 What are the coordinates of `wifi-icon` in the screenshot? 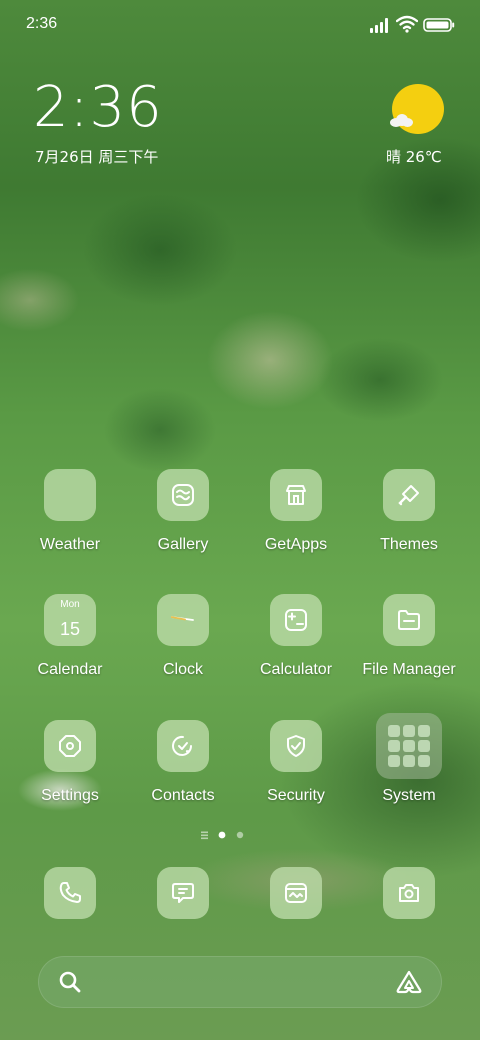 It's located at (407, 24).